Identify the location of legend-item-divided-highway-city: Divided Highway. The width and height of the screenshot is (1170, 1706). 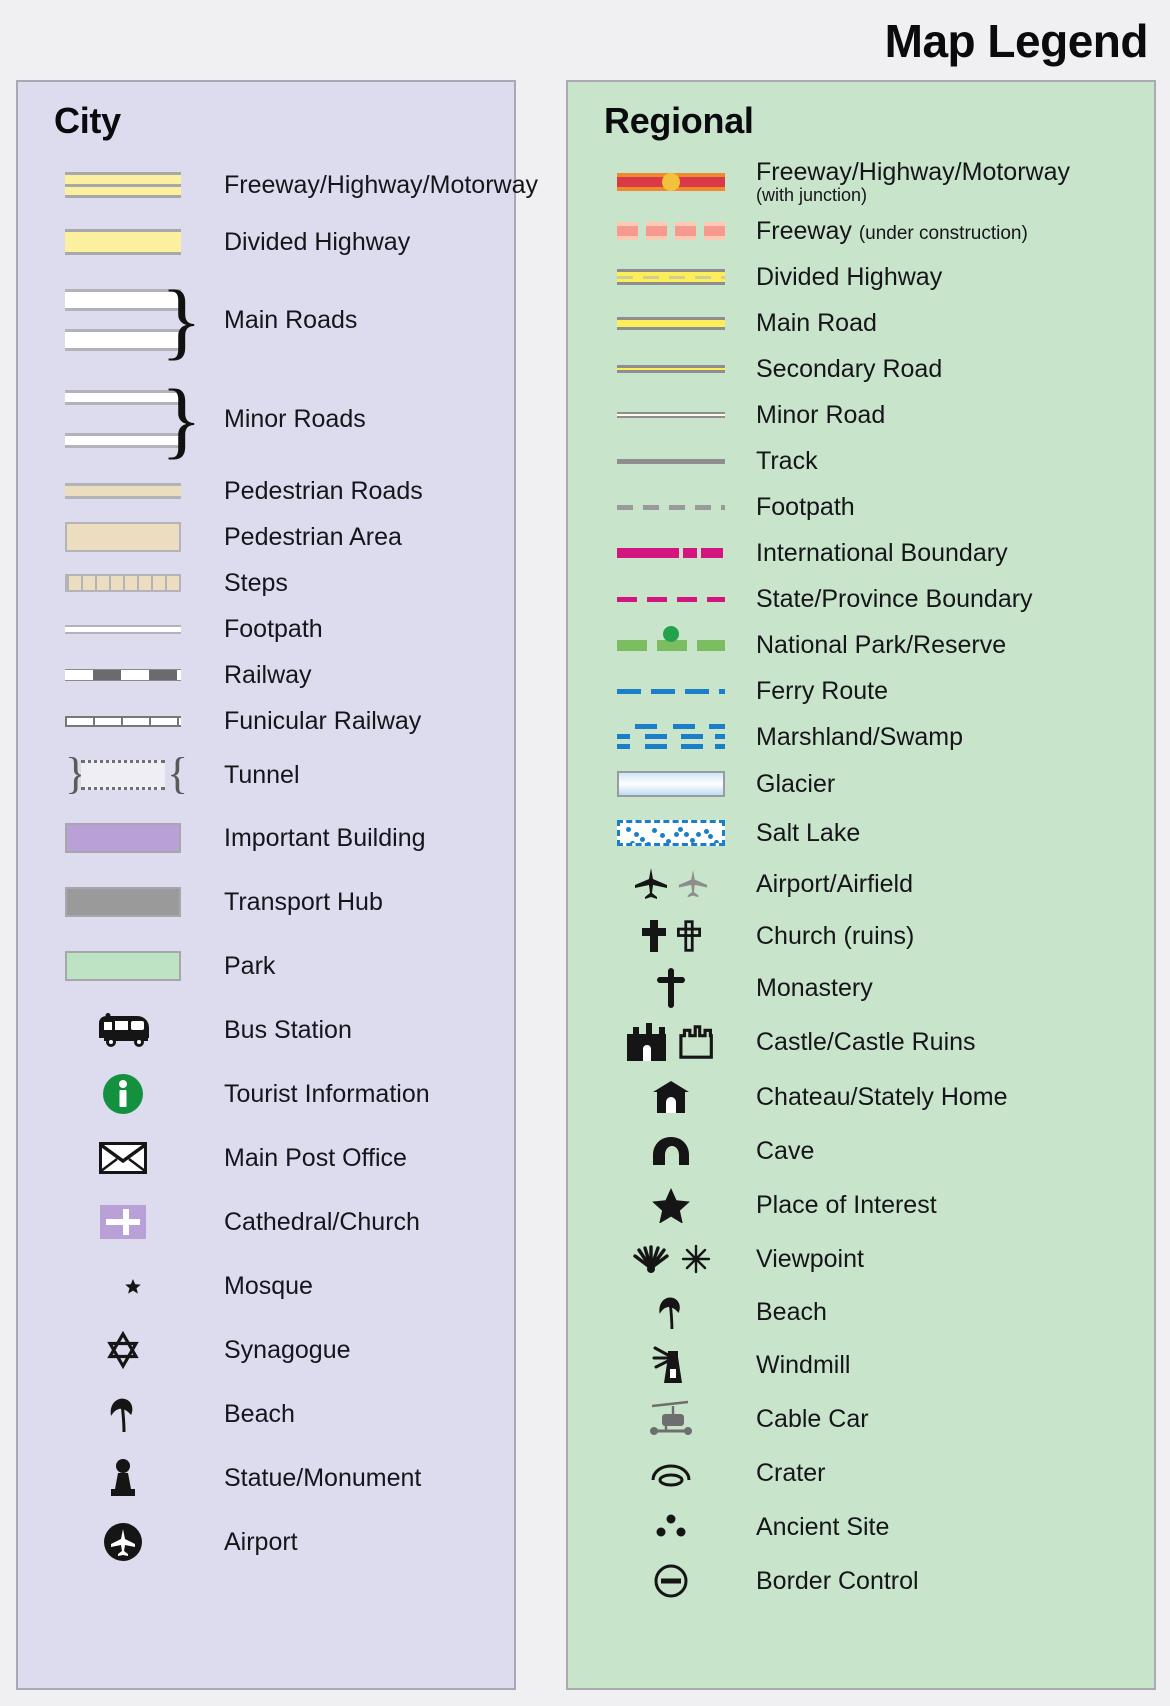
(266, 242).